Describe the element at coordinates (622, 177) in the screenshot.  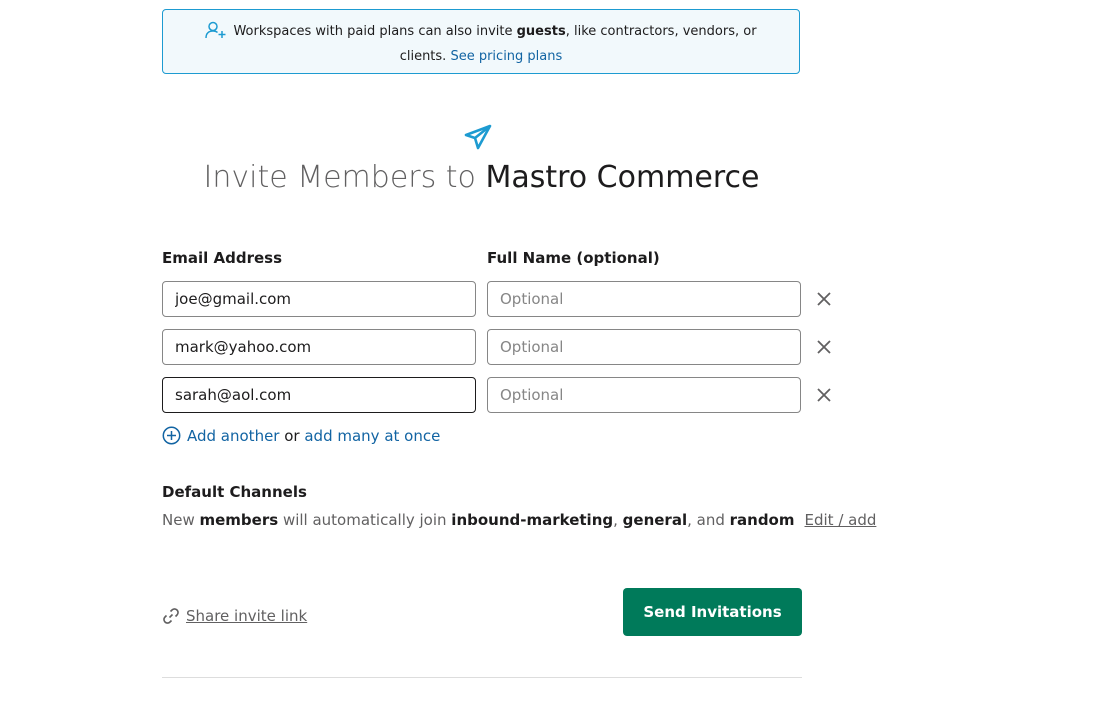
I see `workspace-name: Mastro Commerce` at that location.